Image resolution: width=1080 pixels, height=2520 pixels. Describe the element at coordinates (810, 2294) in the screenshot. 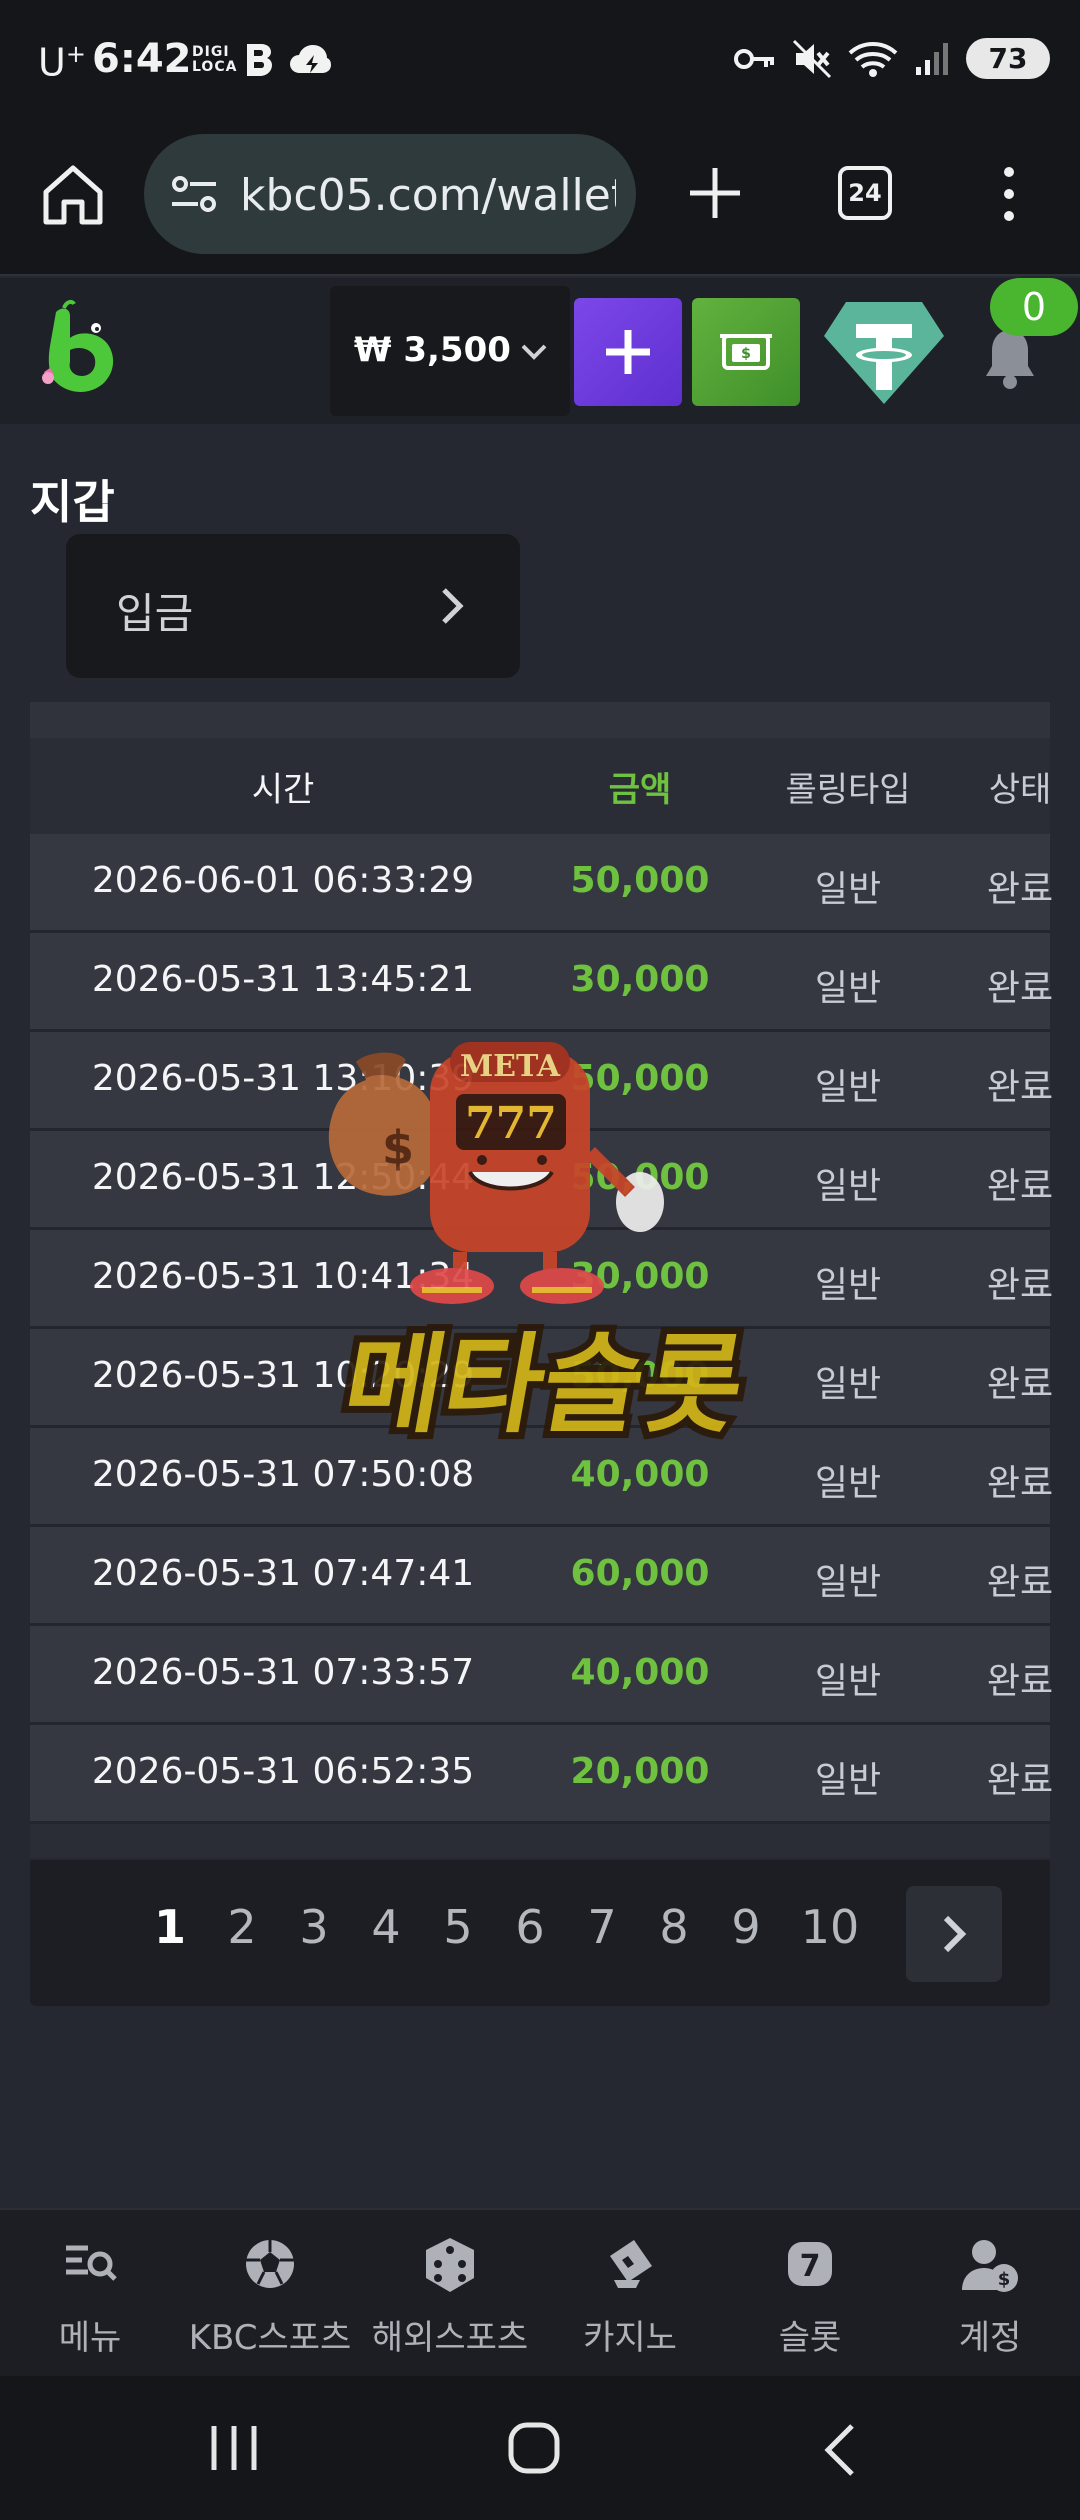

I see `nav-item-4: 7 슬롯` at that location.